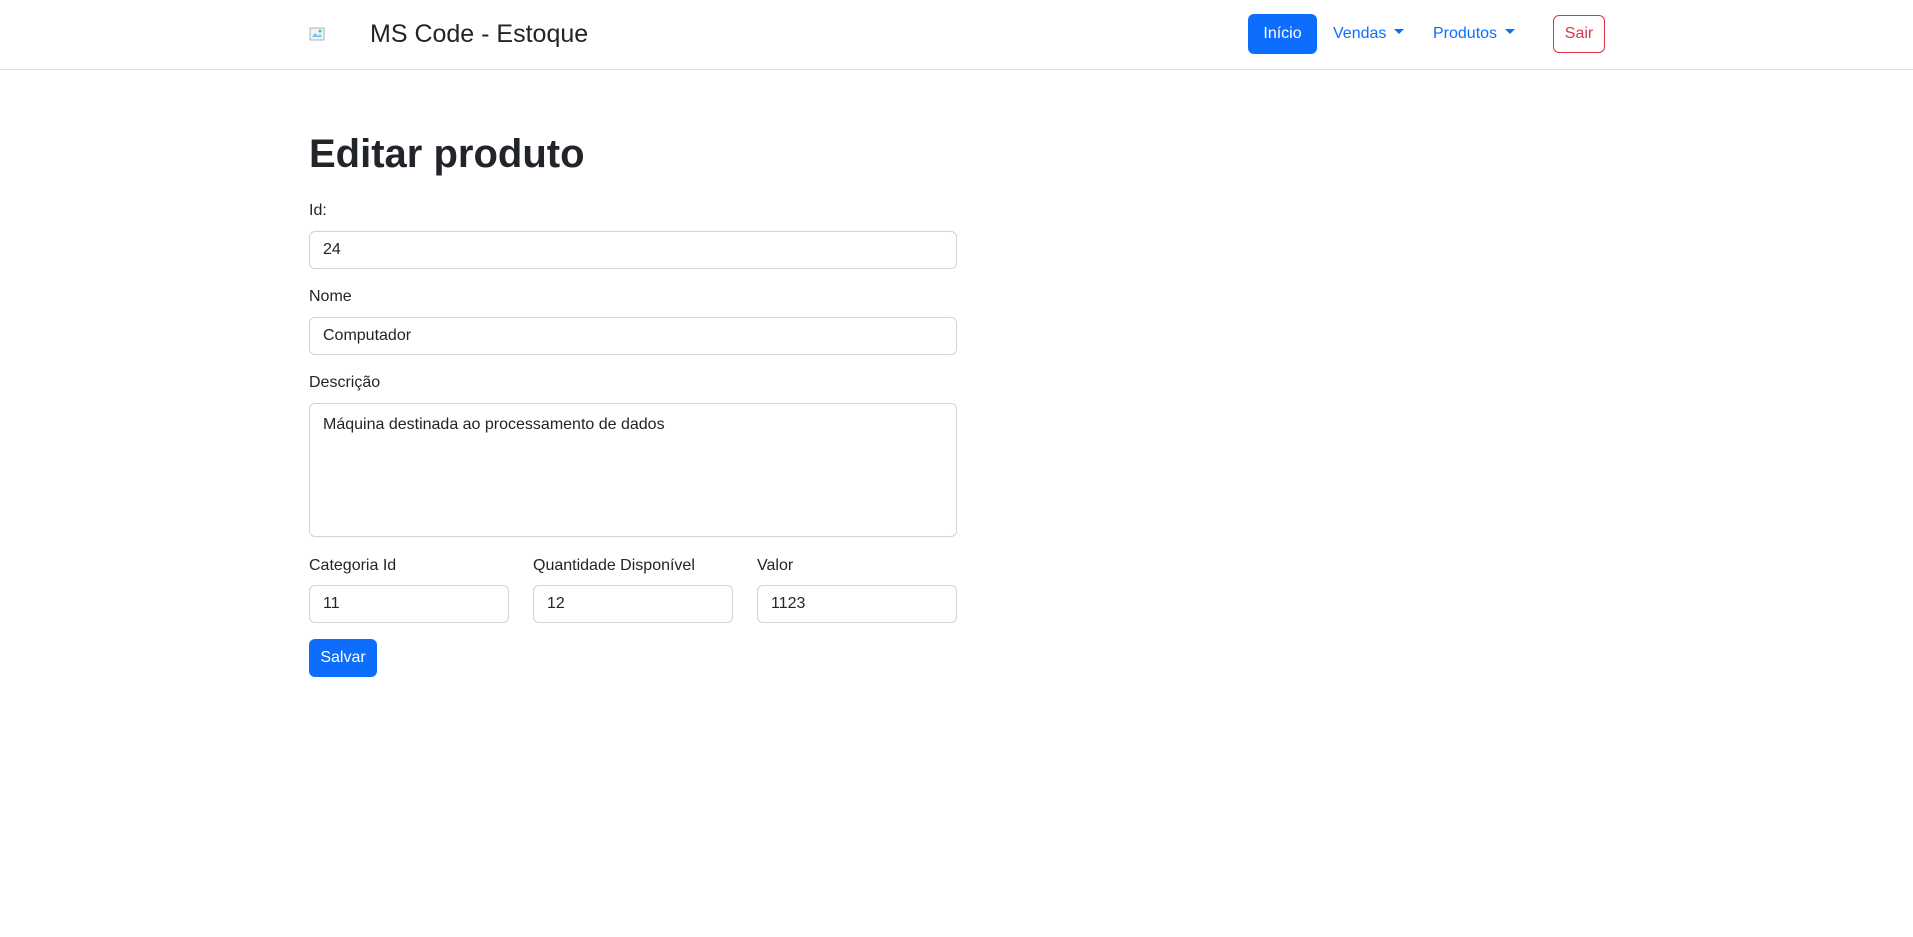 The image size is (1913, 937). I want to click on page-title: Editar produto, so click(447, 154).